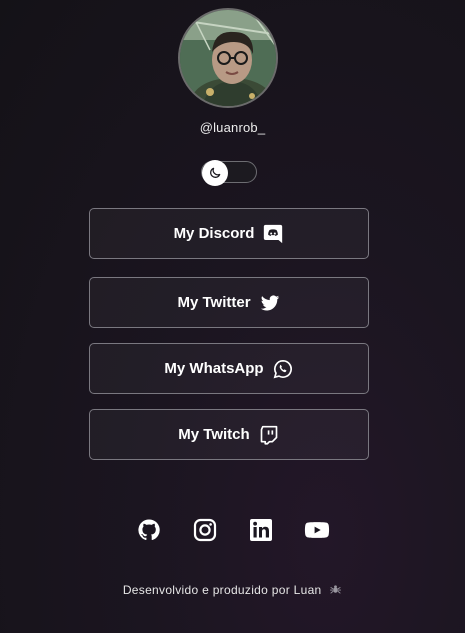 The height and width of the screenshot is (633, 465). I want to click on moon-icon, so click(215, 172).